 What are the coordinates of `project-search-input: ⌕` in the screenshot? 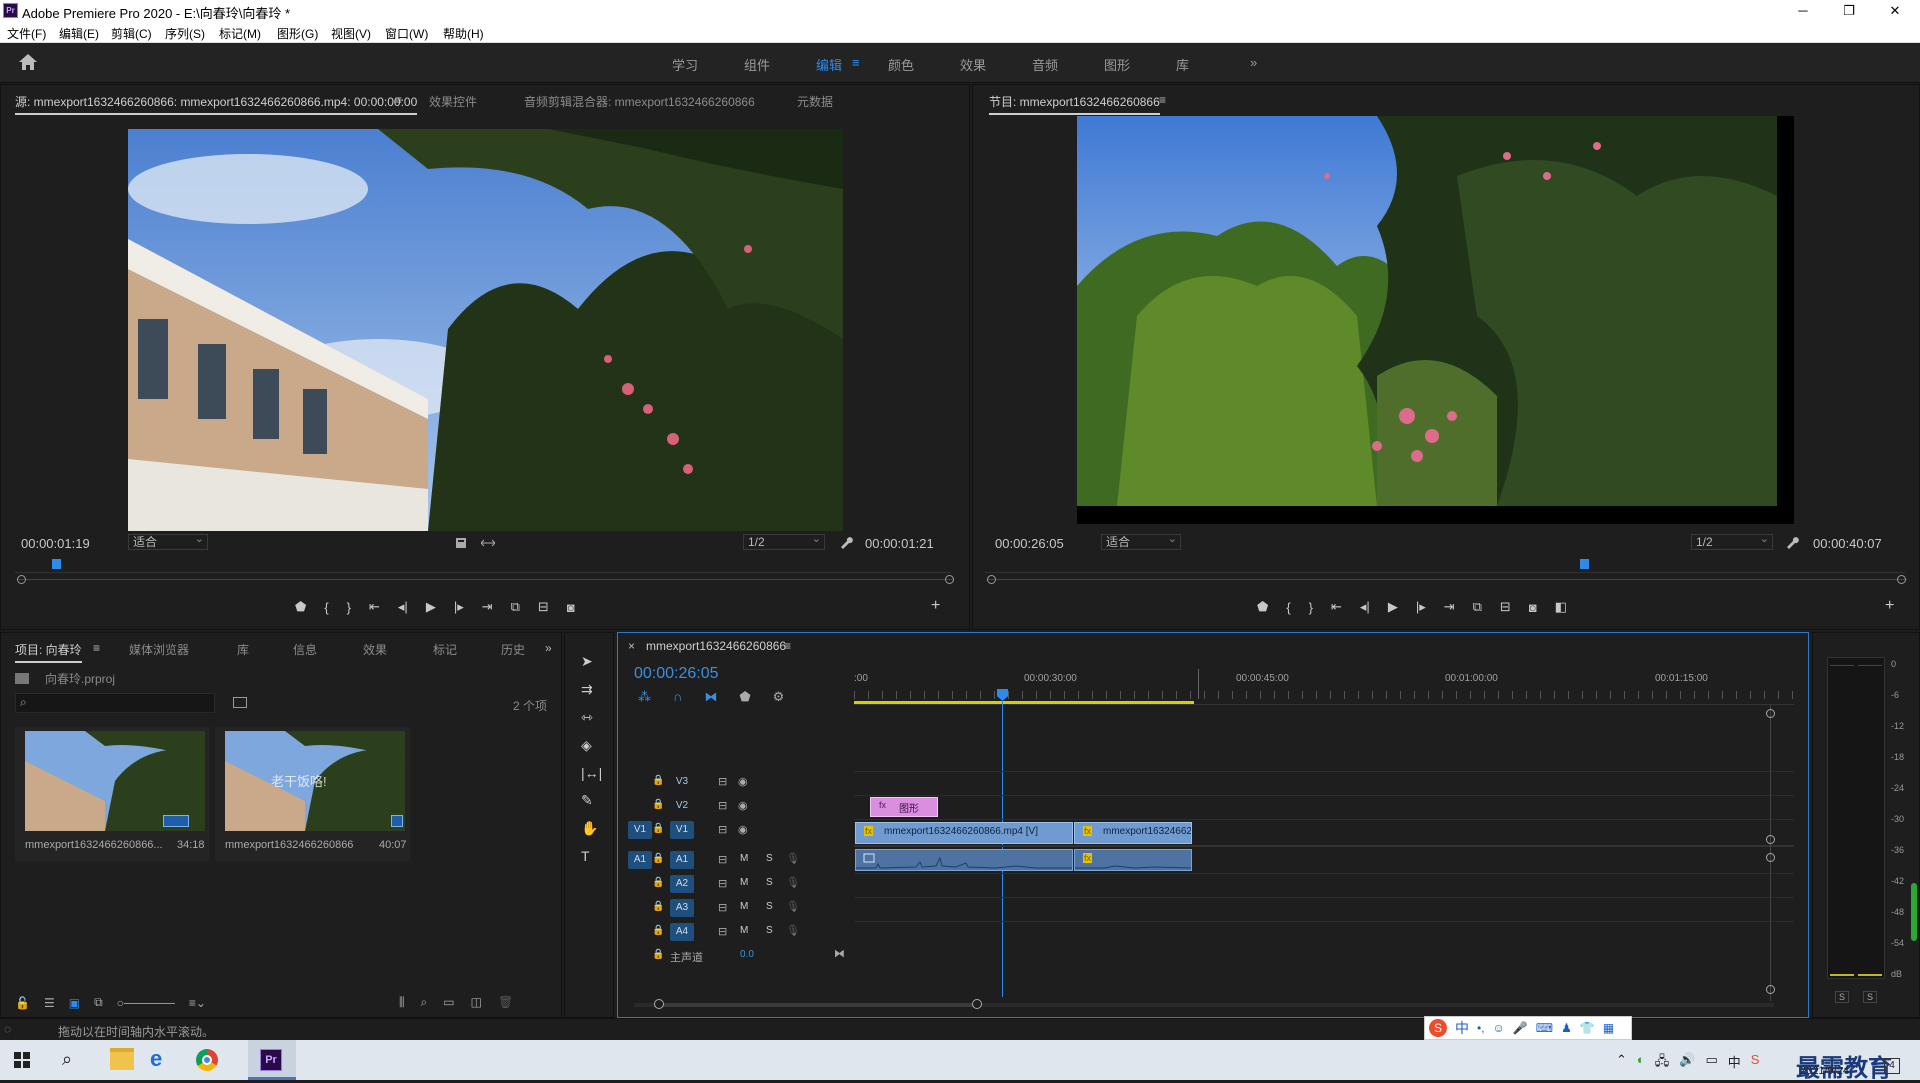 It's located at (115, 703).